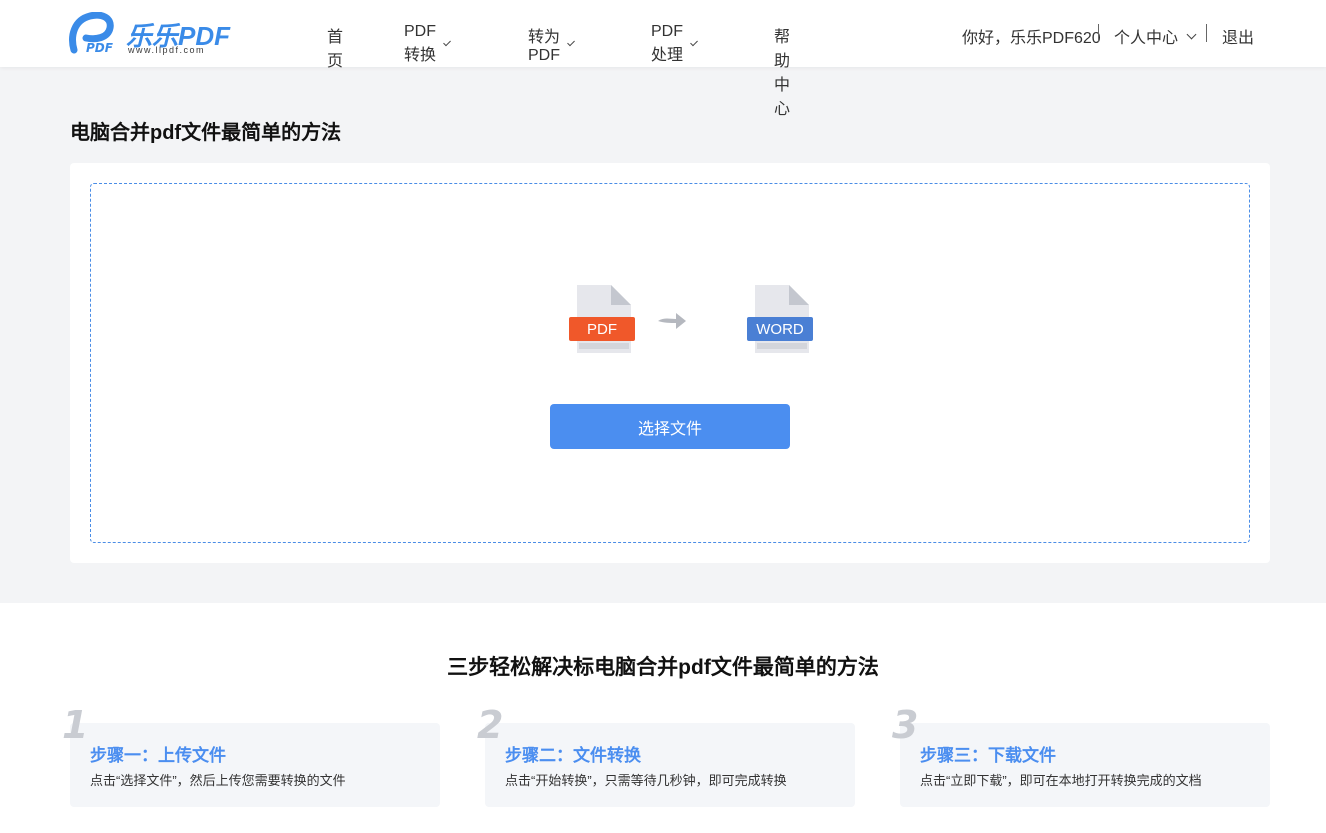 The width and height of the screenshot is (1326, 833). What do you see at coordinates (91, 33) in the screenshot?
I see `logo-mark-icon: PDF` at bounding box center [91, 33].